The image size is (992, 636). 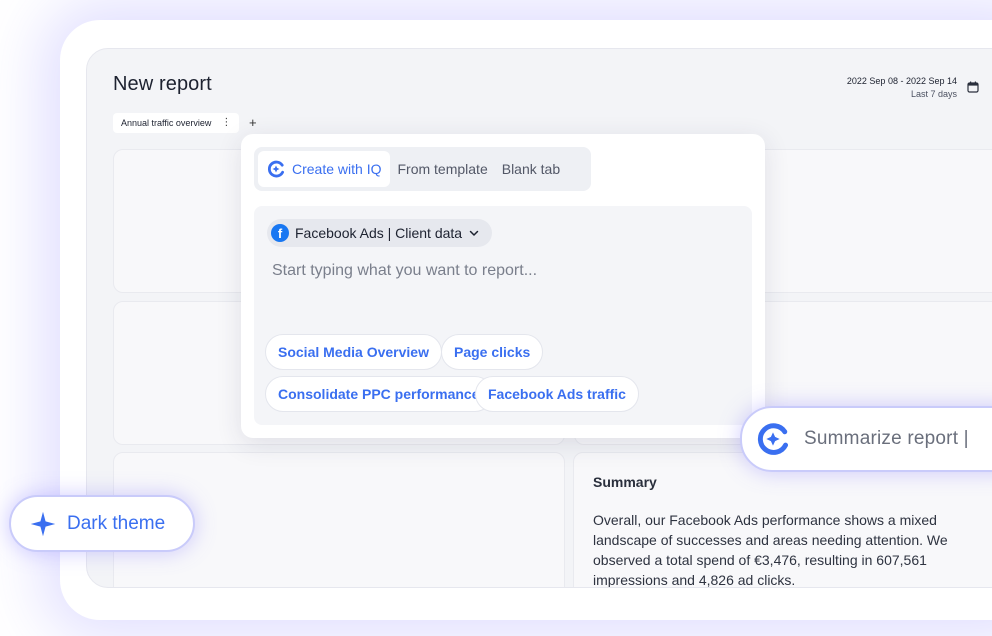 I want to click on data-source-label: Facebook Ads | Client data, so click(x=379, y=233).